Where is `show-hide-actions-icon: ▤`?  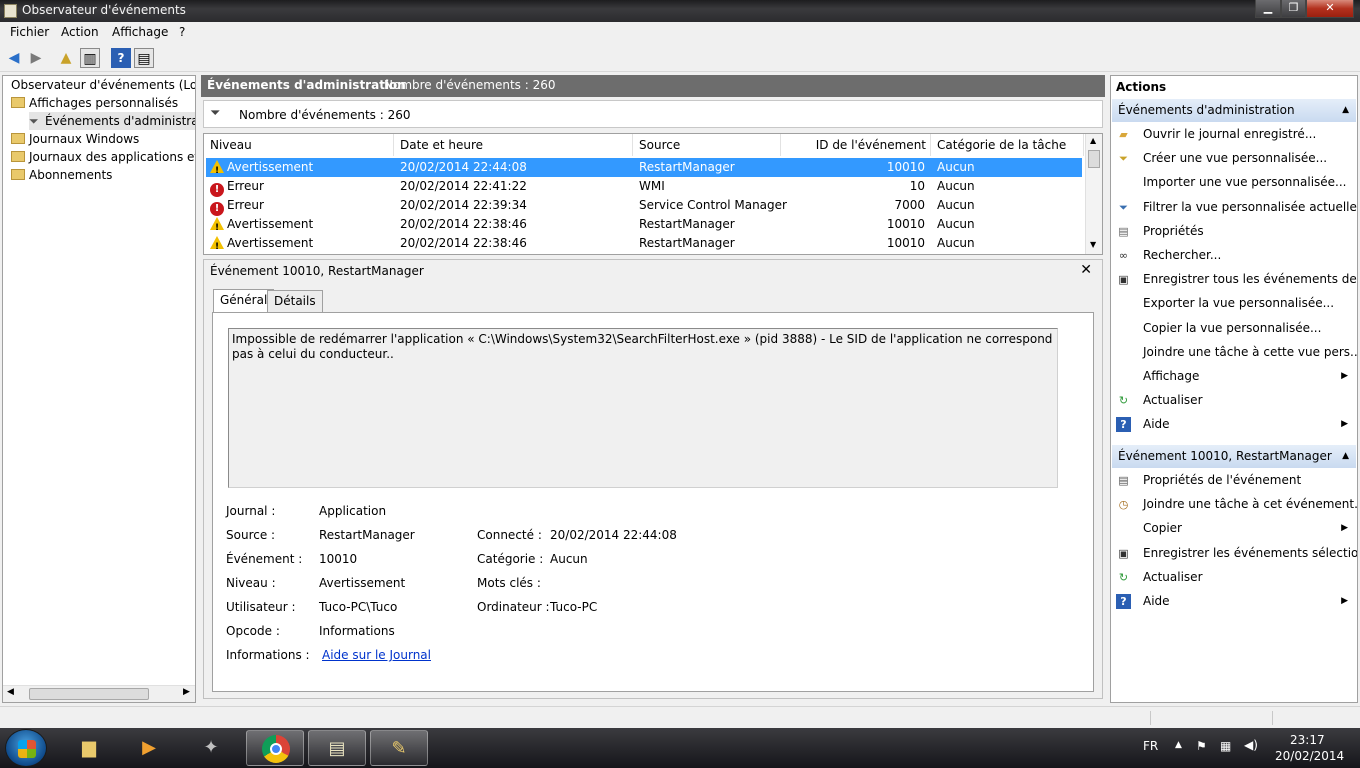
show-hide-actions-icon: ▤ is located at coordinates (144, 58).